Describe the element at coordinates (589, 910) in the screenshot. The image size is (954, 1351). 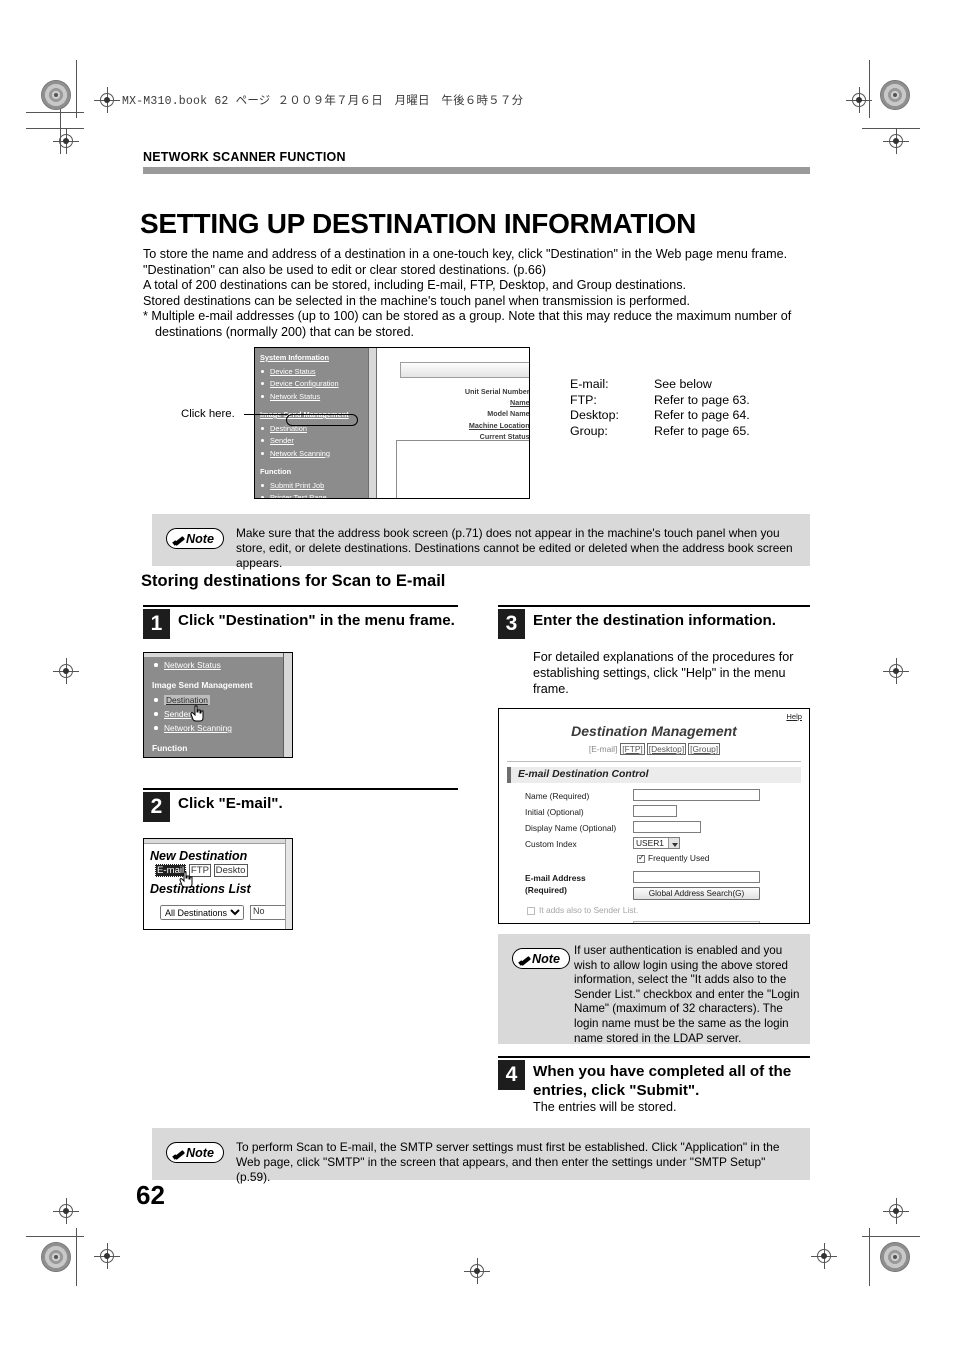
I see `sender-list-label: It adds also to Sender List.` at that location.